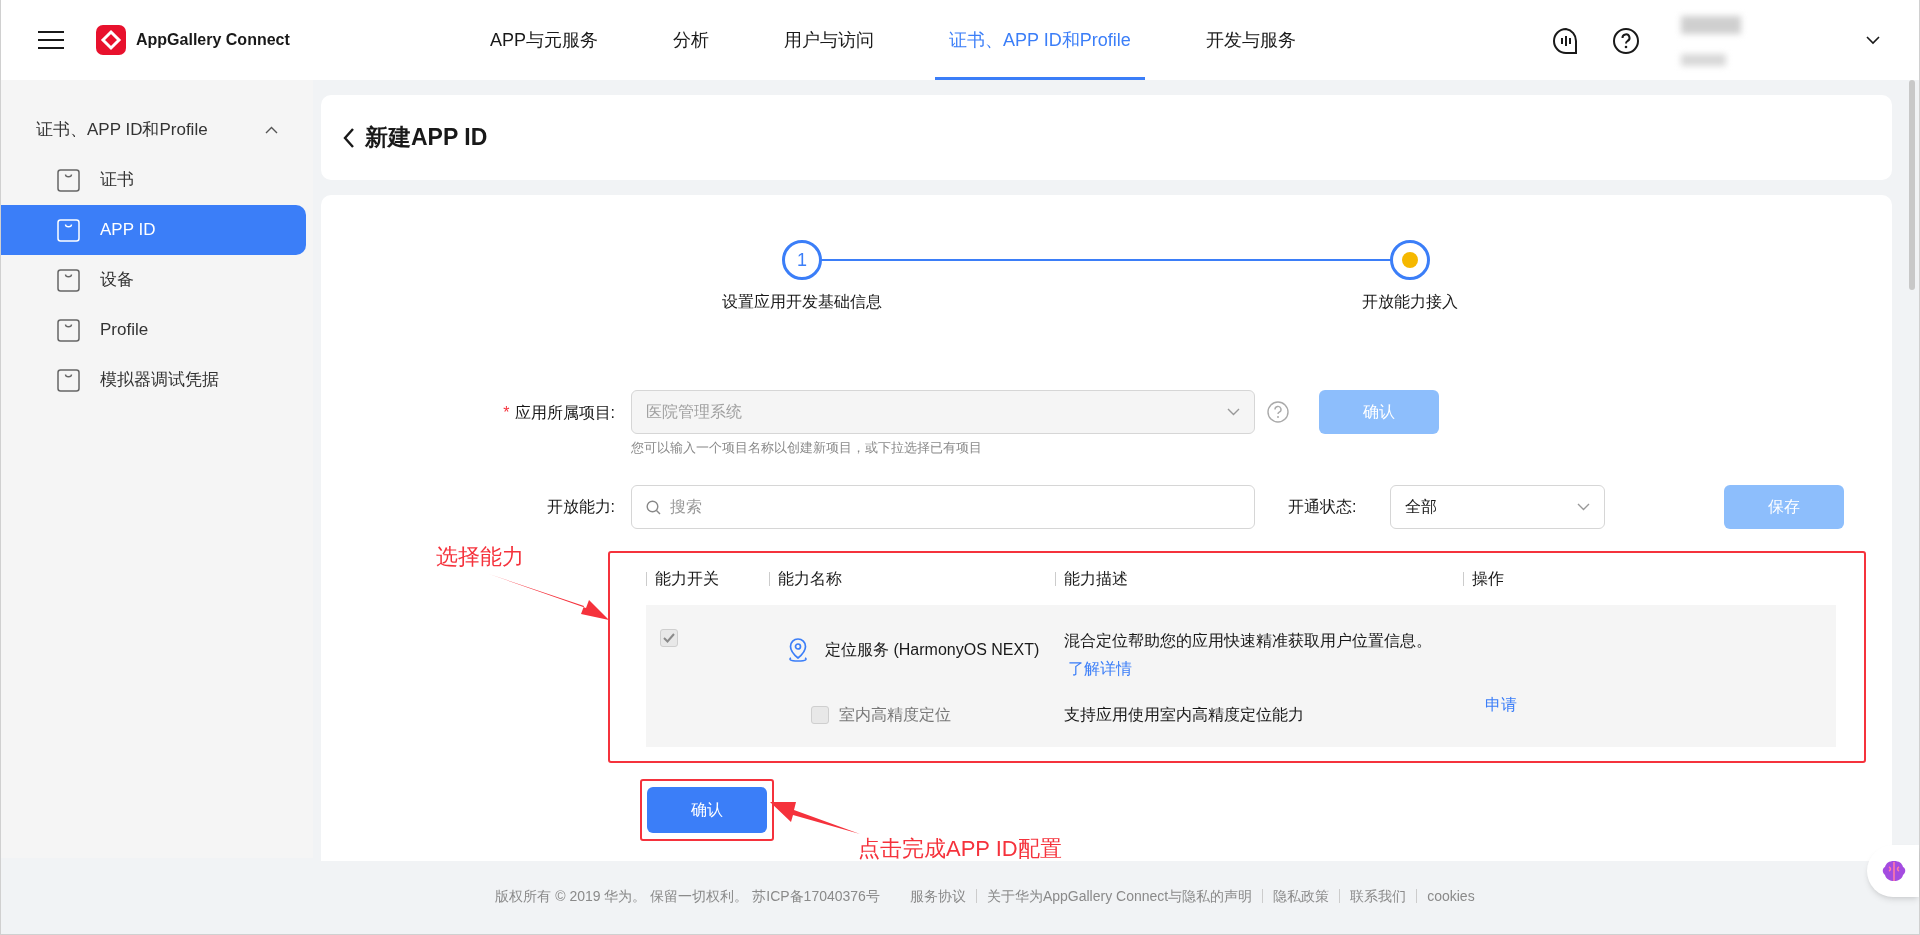 The image size is (1920, 935). I want to click on help-icon, so click(1626, 41).